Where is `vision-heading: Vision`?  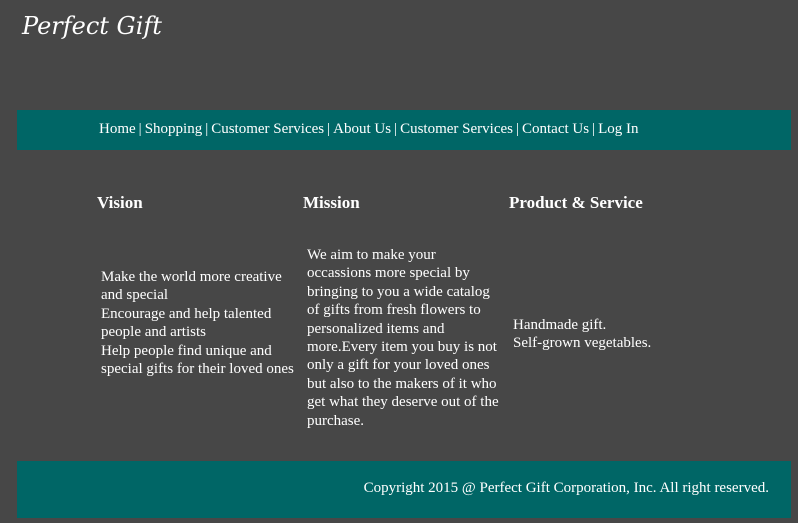 vision-heading: Vision is located at coordinates (120, 202).